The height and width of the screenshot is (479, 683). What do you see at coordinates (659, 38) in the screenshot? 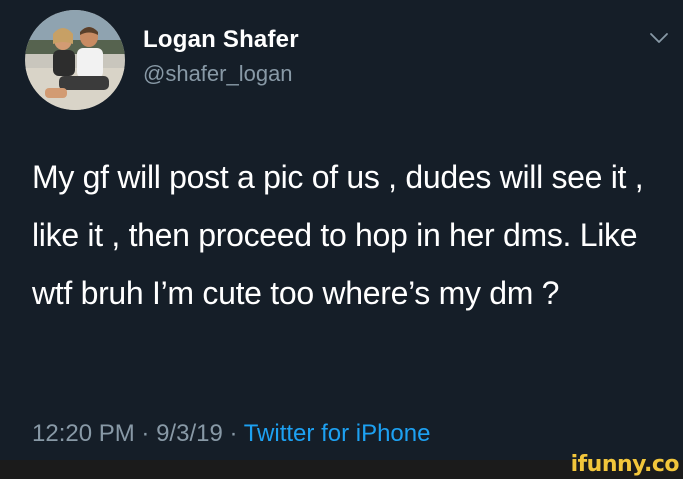
I see `chevron-down-icon` at bounding box center [659, 38].